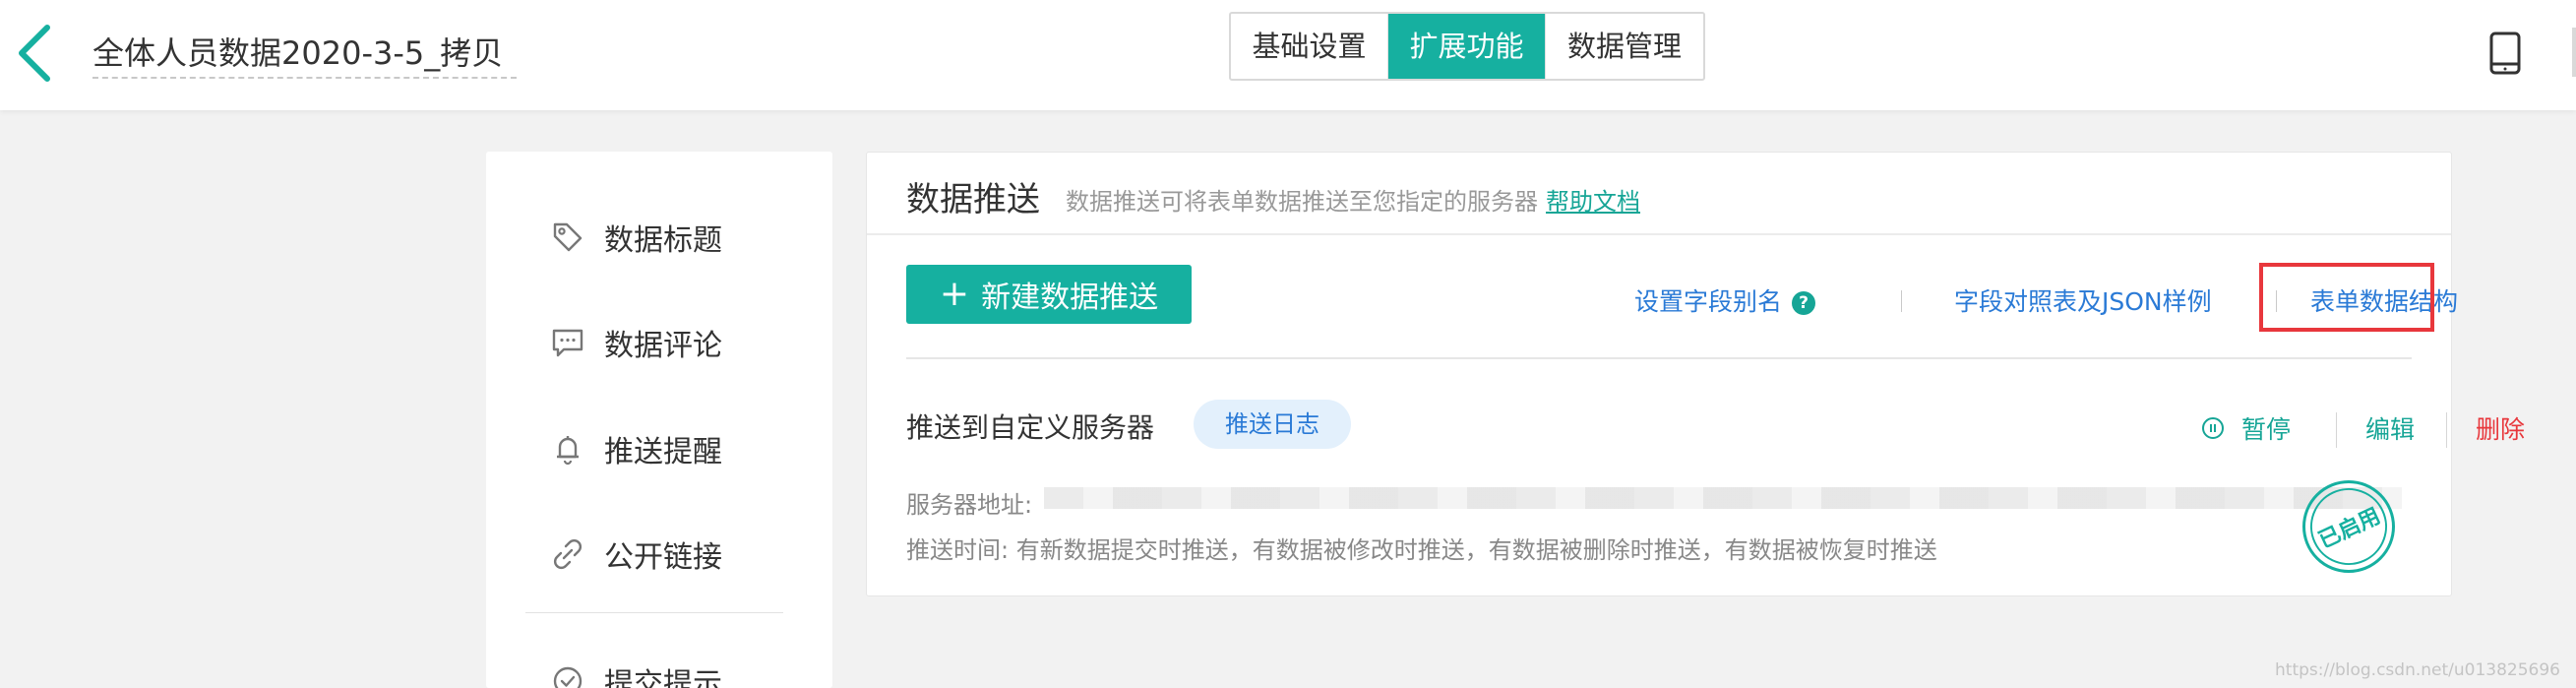 The image size is (2576, 688). What do you see at coordinates (663, 240) in the screenshot?
I see `sidebar-item-label: 数据标题` at bounding box center [663, 240].